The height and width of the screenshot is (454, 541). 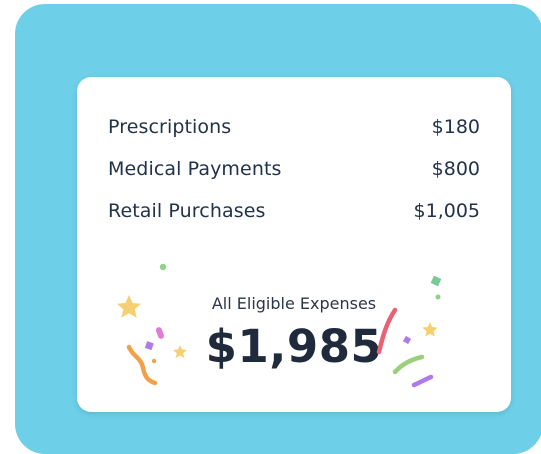 What do you see at coordinates (294, 303) in the screenshot?
I see `total-label: All Eligible Expenses` at bounding box center [294, 303].